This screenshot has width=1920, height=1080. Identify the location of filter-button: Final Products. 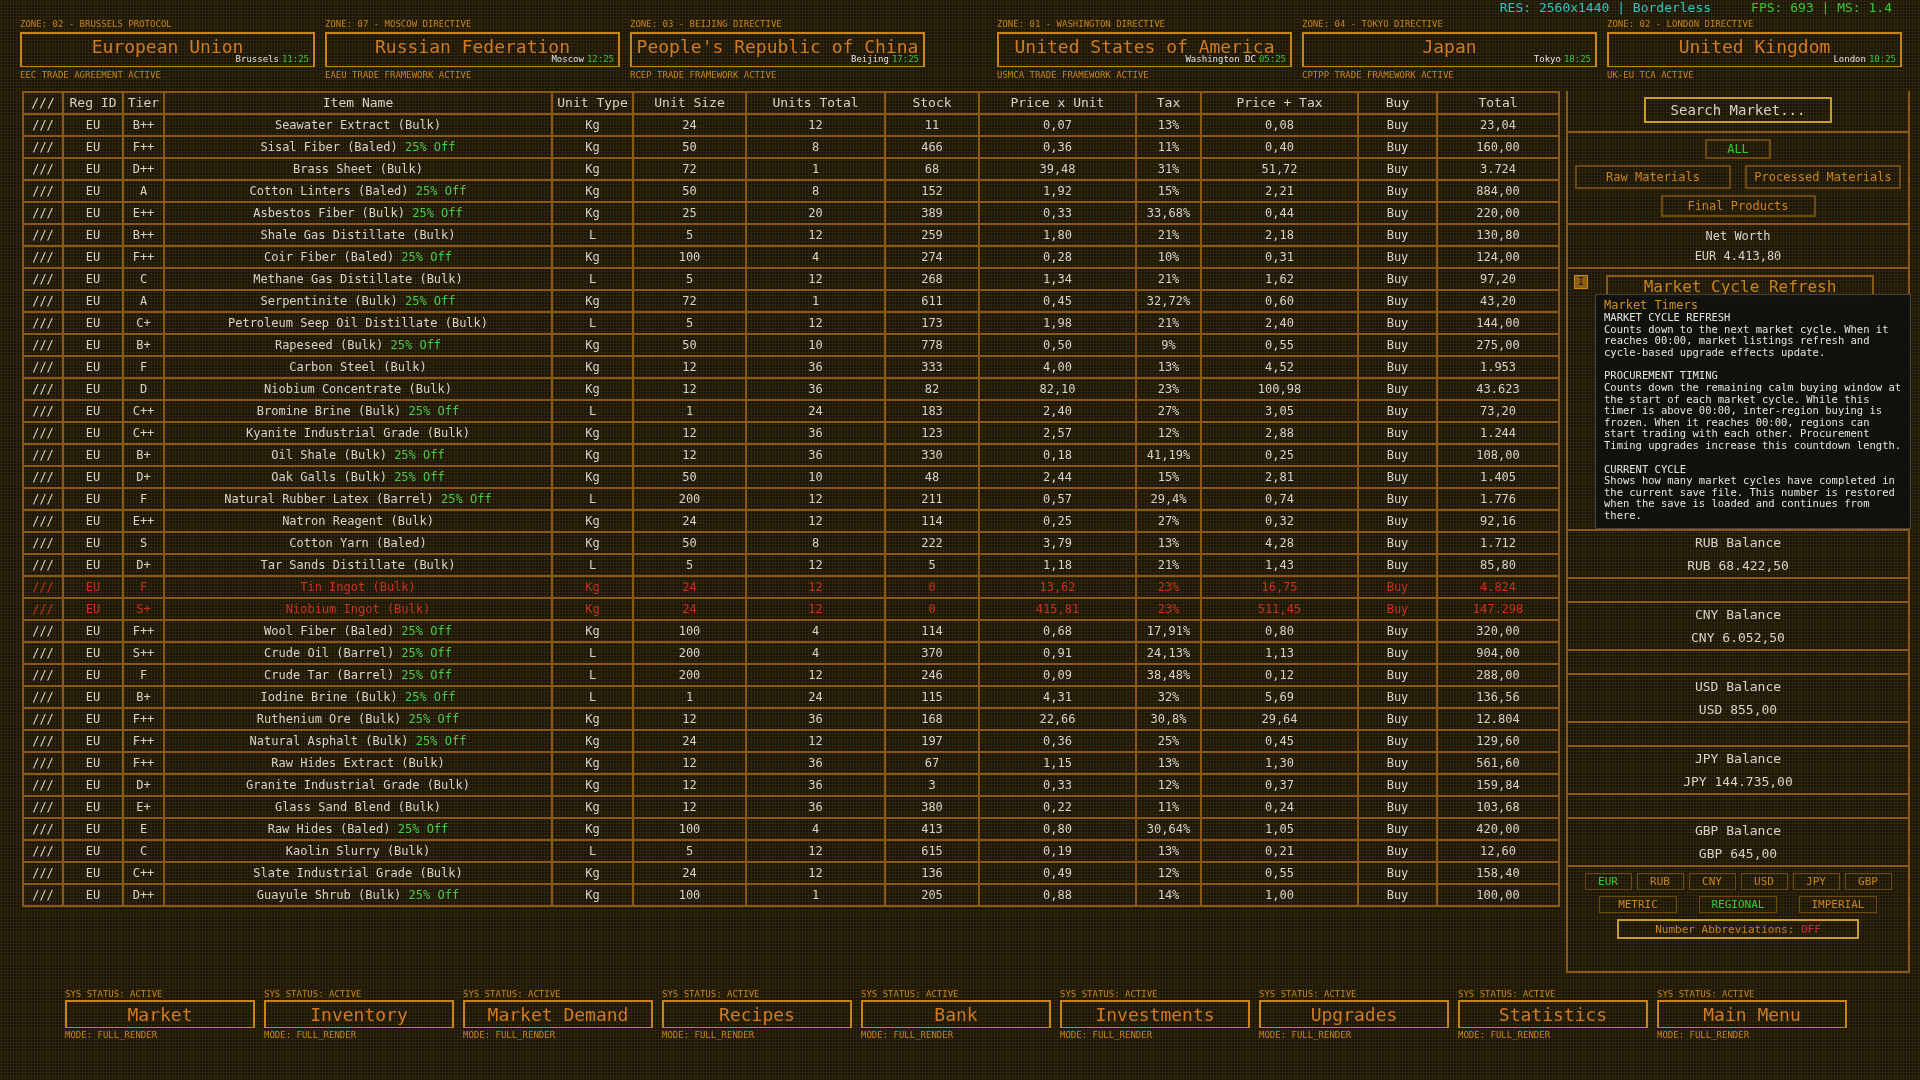
(1738, 206).